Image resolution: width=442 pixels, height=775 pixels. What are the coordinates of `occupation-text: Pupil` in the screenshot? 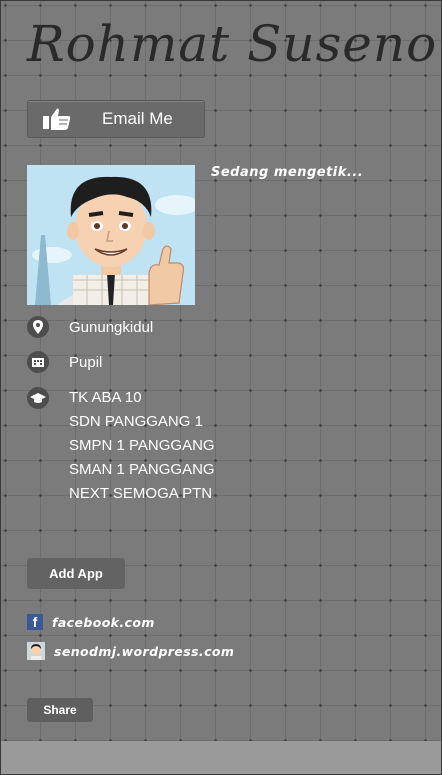 It's located at (86, 362).